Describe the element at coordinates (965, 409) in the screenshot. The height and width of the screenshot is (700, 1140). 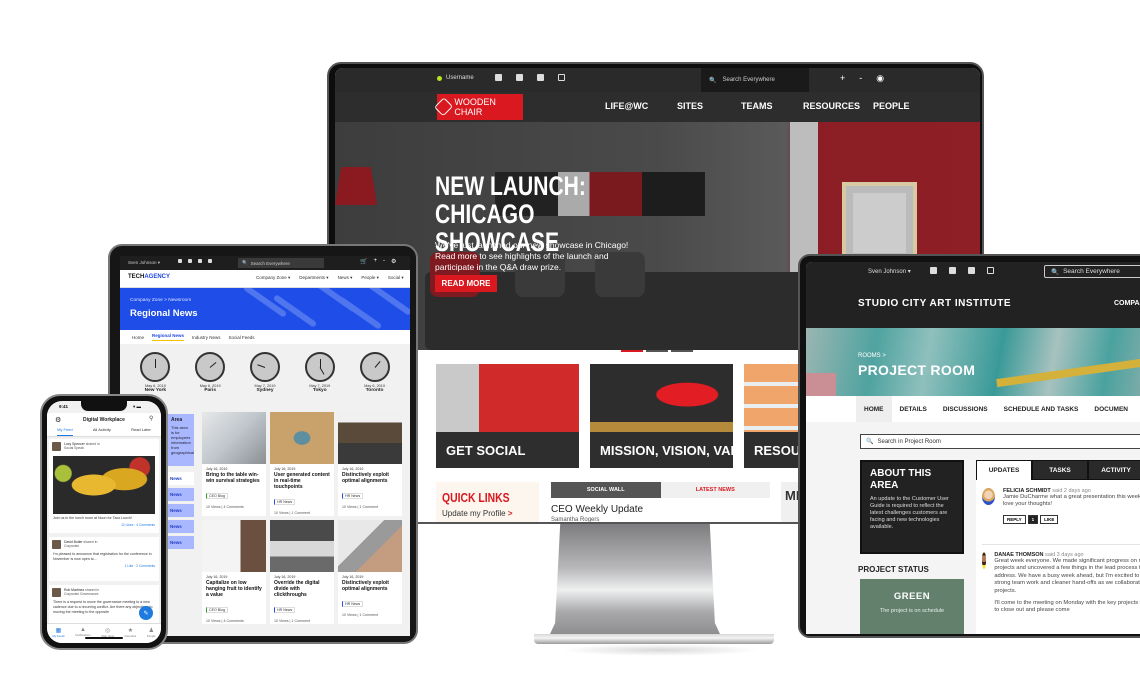
I see `tab-discussions: DISCUSSIONS` at that location.